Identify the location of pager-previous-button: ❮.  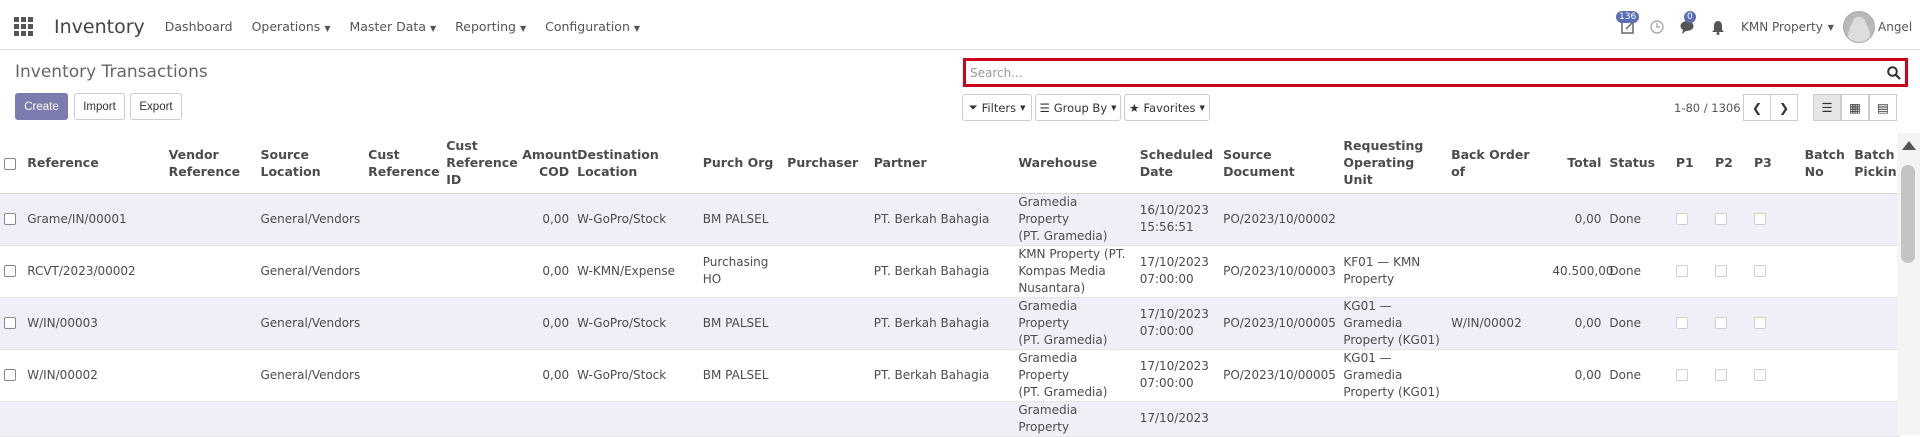
(1757, 107).